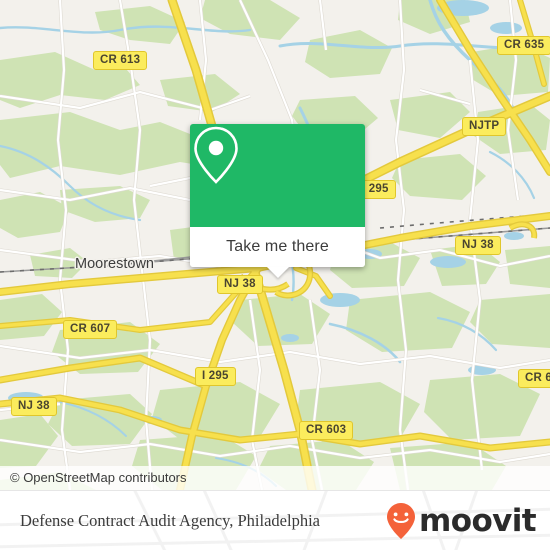 The width and height of the screenshot is (550, 550). Describe the element at coordinates (326, 430) in the screenshot. I see `road-shield-cr-603: CR 603` at that location.